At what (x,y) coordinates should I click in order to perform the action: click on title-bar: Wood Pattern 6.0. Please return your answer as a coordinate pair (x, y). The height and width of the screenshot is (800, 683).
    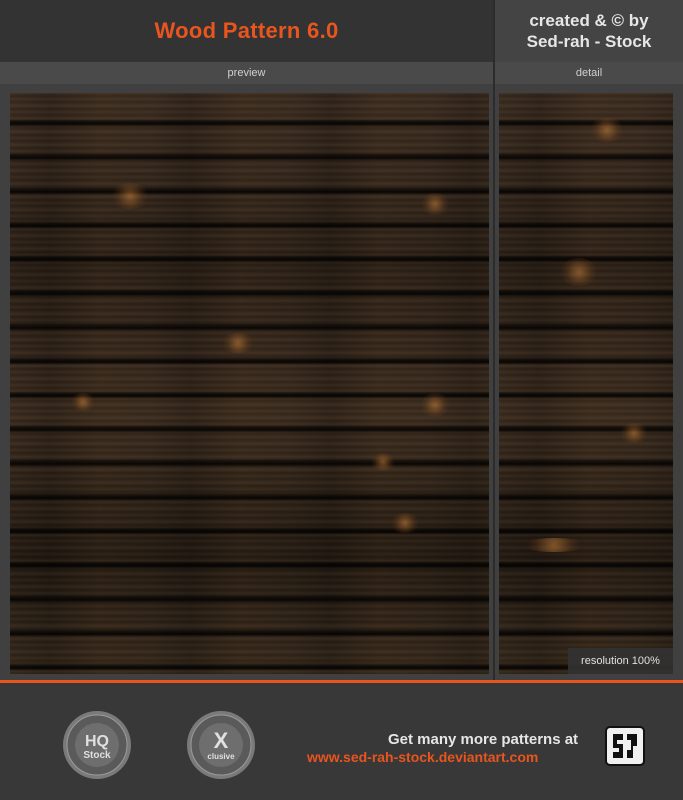
    Looking at the image, I should click on (246, 31).